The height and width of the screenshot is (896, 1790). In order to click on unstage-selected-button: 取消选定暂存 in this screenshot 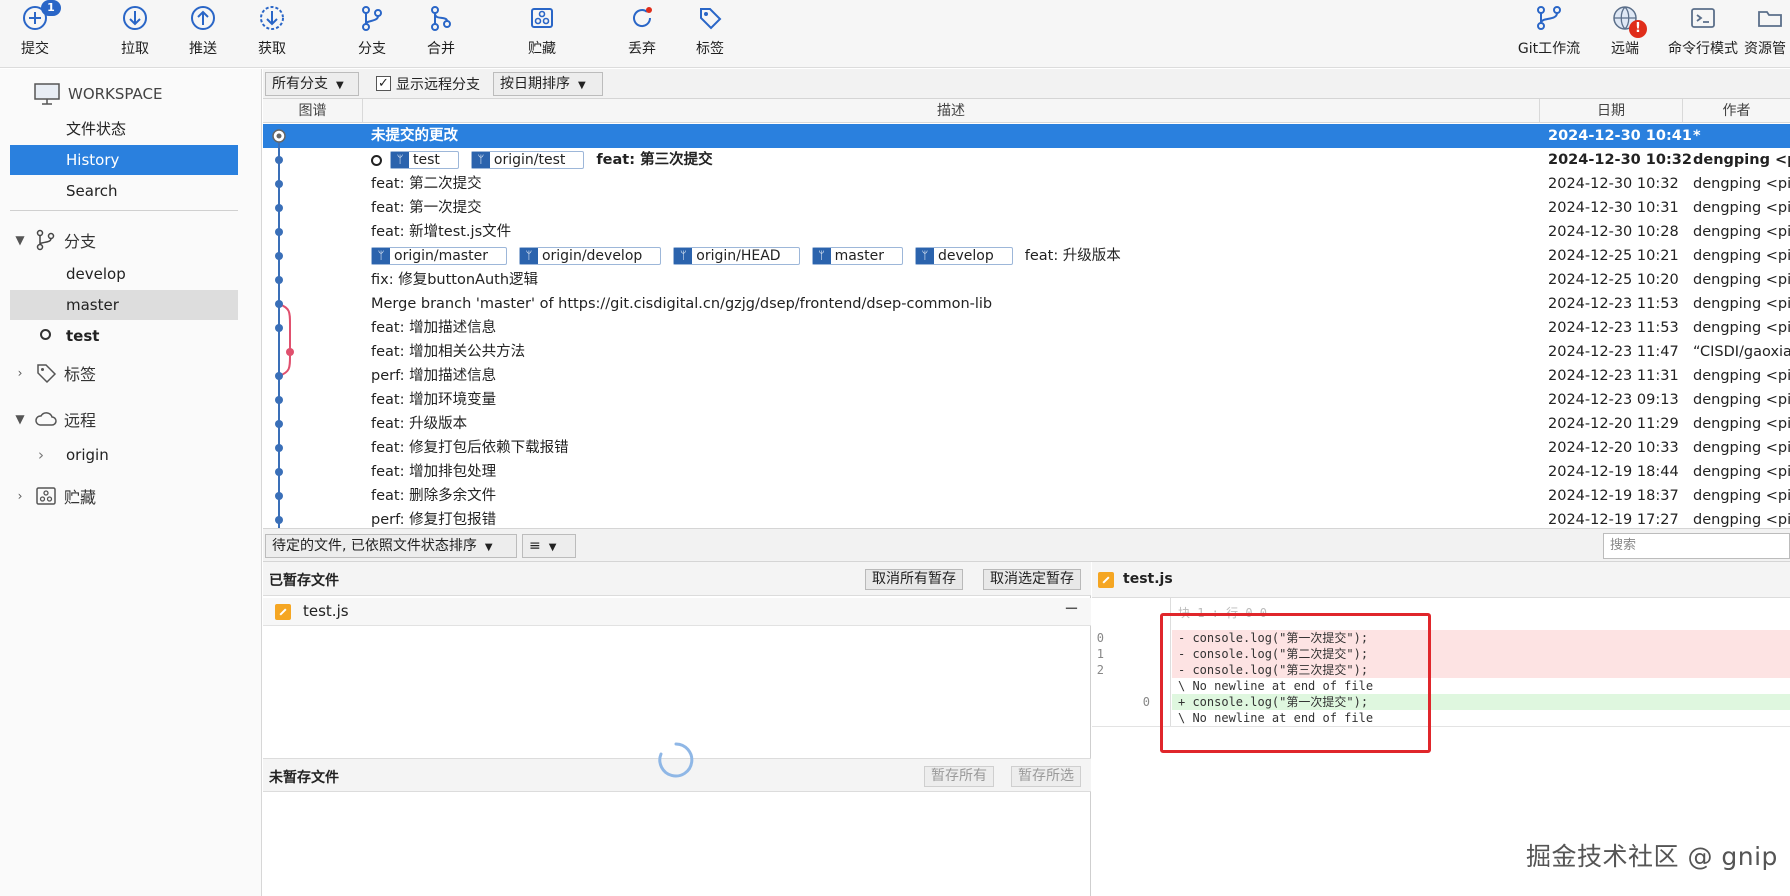, I will do `click(1032, 579)`.